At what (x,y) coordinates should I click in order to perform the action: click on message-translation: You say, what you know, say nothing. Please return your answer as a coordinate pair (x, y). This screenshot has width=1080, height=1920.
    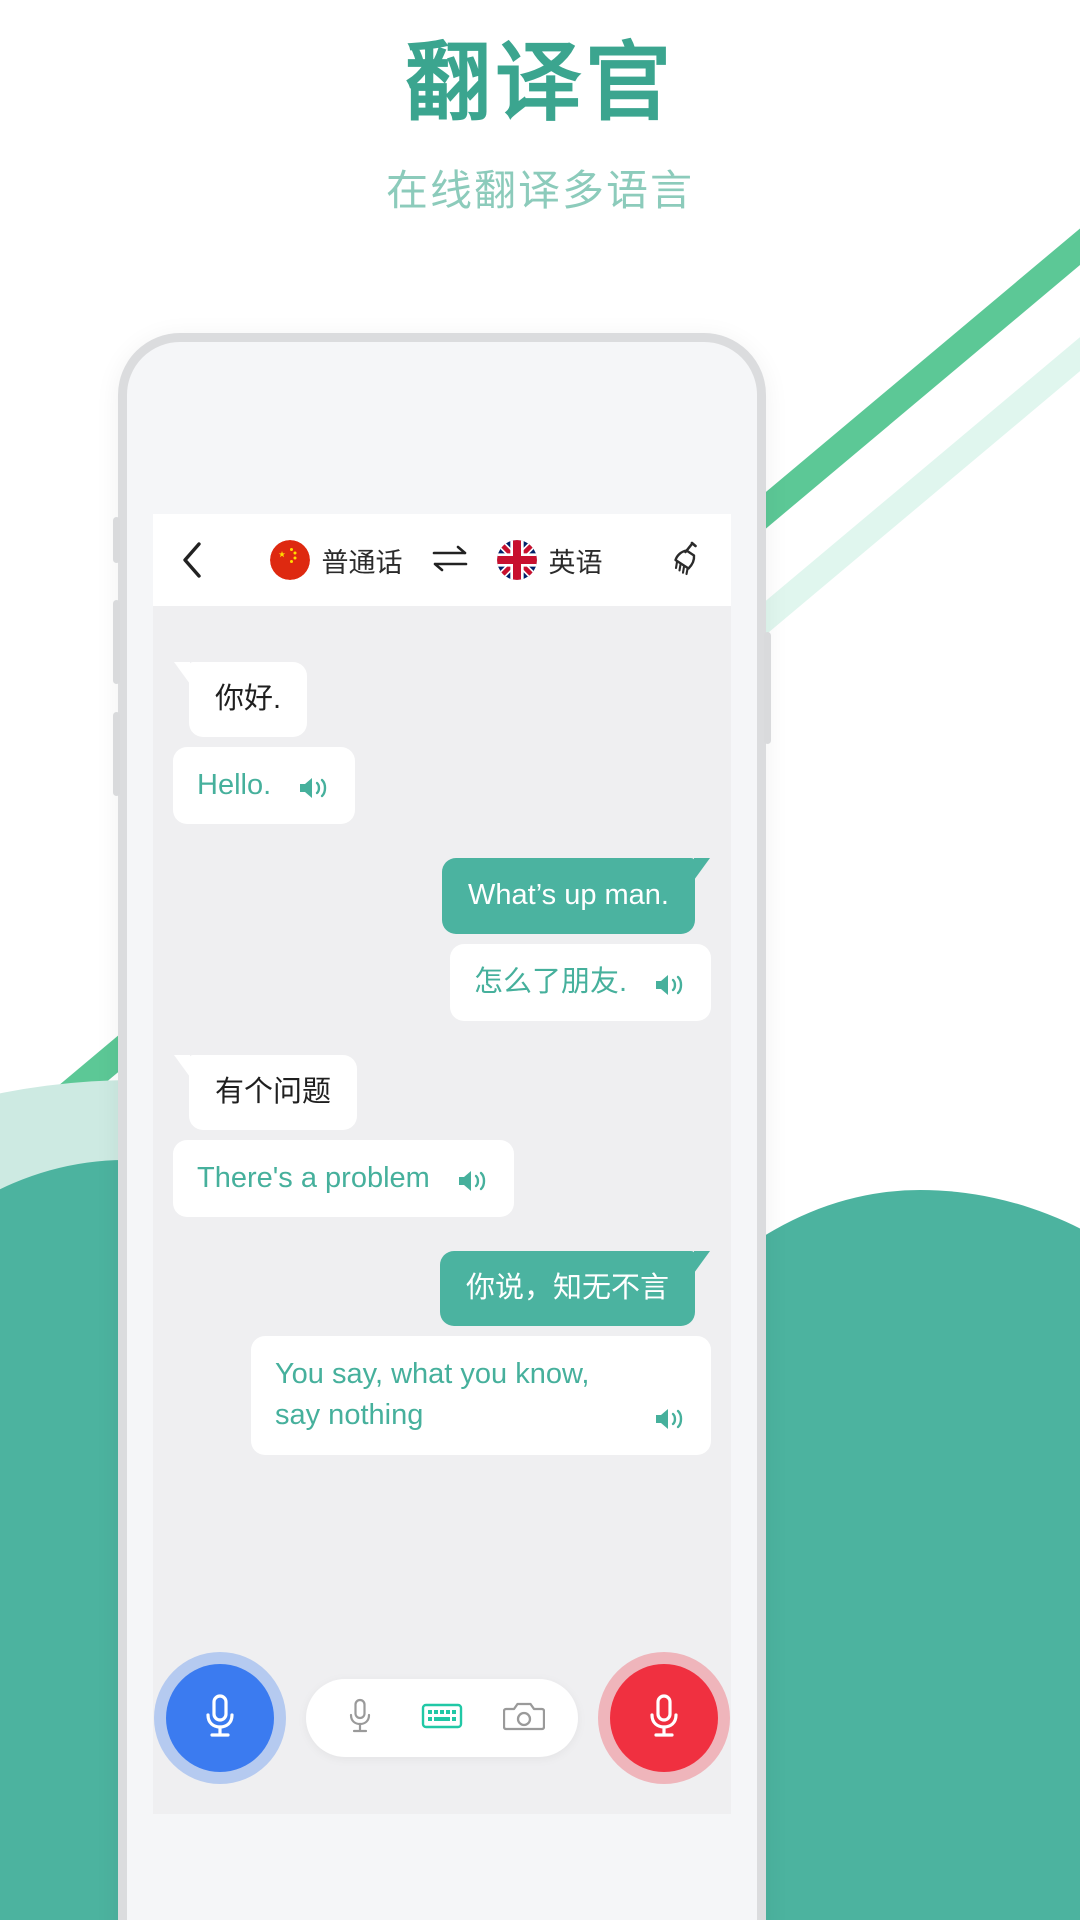
    Looking at the image, I should click on (481, 1395).